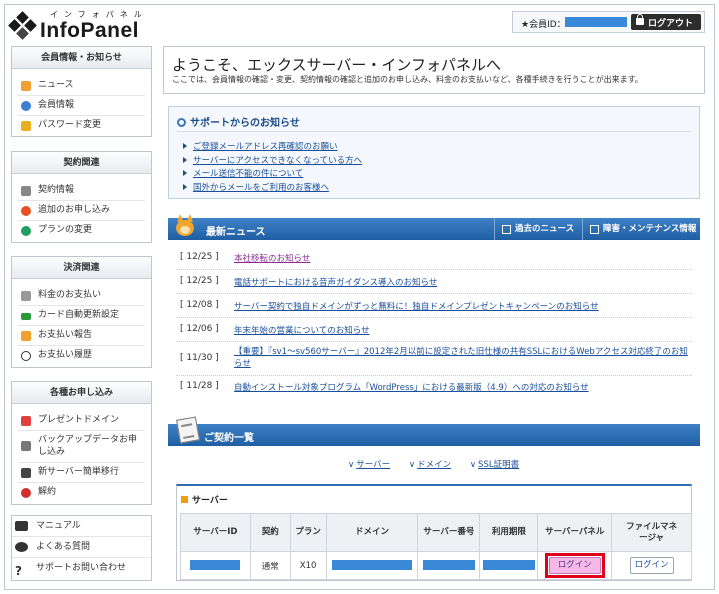  What do you see at coordinates (270, 532) in the screenshot?
I see `col-contract: 契約` at bounding box center [270, 532].